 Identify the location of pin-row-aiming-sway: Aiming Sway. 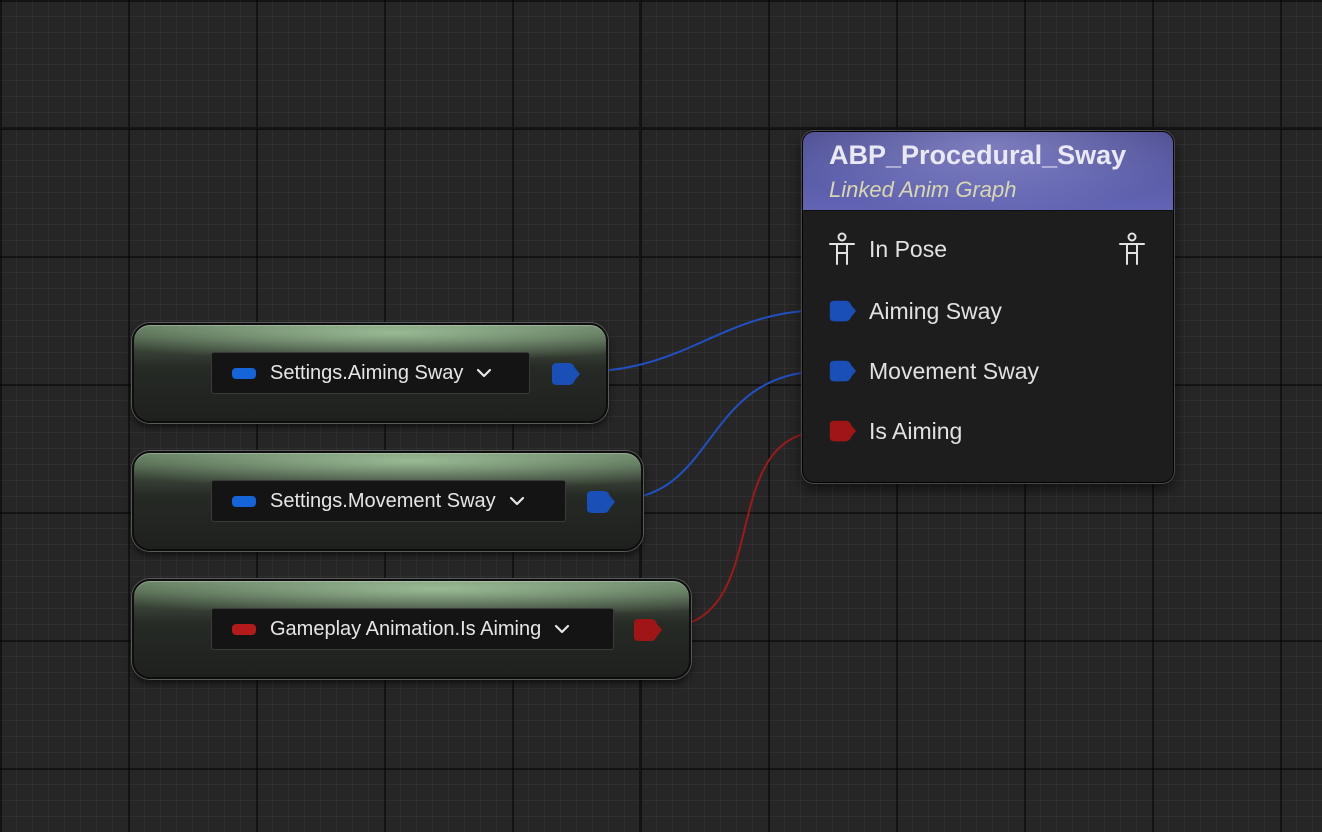
(914, 311).